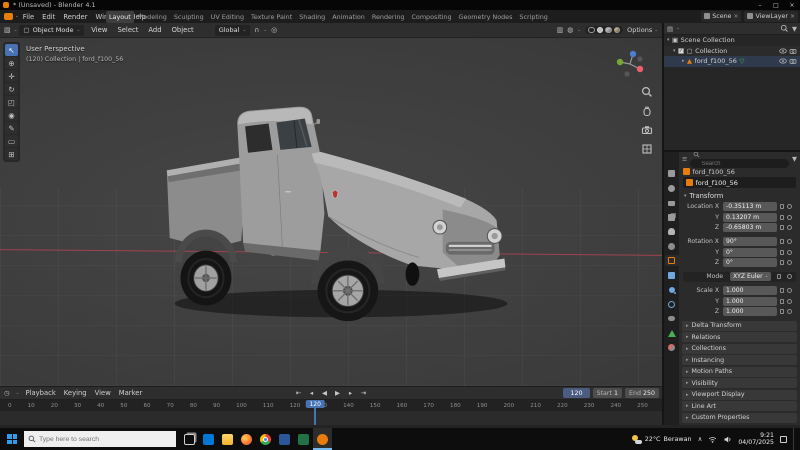  Describe the element at coordinates (792, 5) in the screenshot. I see `close-button: ×` at that location.